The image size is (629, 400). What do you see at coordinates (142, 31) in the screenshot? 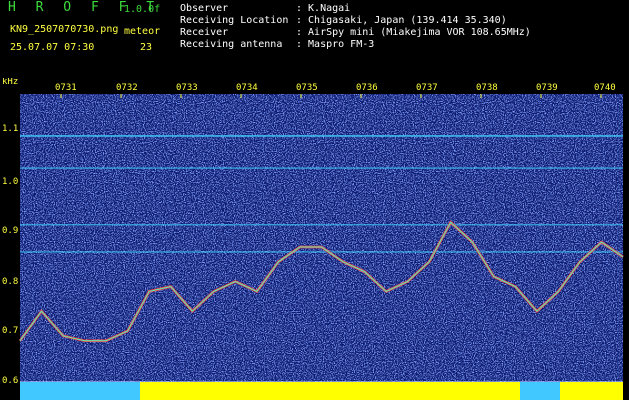
I see `meteor-label: meteor` at bounding box center [142, 31].